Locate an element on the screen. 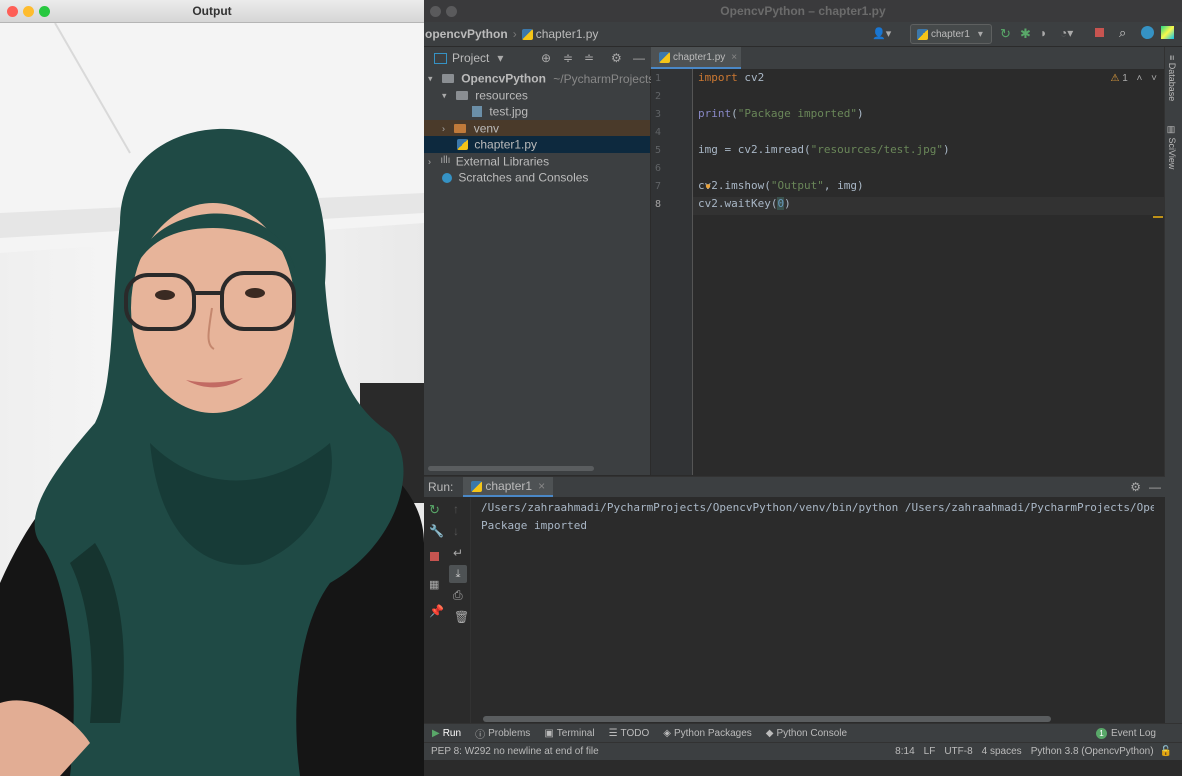 Image resolution: width=1182 pixels, height=776 pixels. code-text: cv2.waitKey( is located at coordinates (738, 203).